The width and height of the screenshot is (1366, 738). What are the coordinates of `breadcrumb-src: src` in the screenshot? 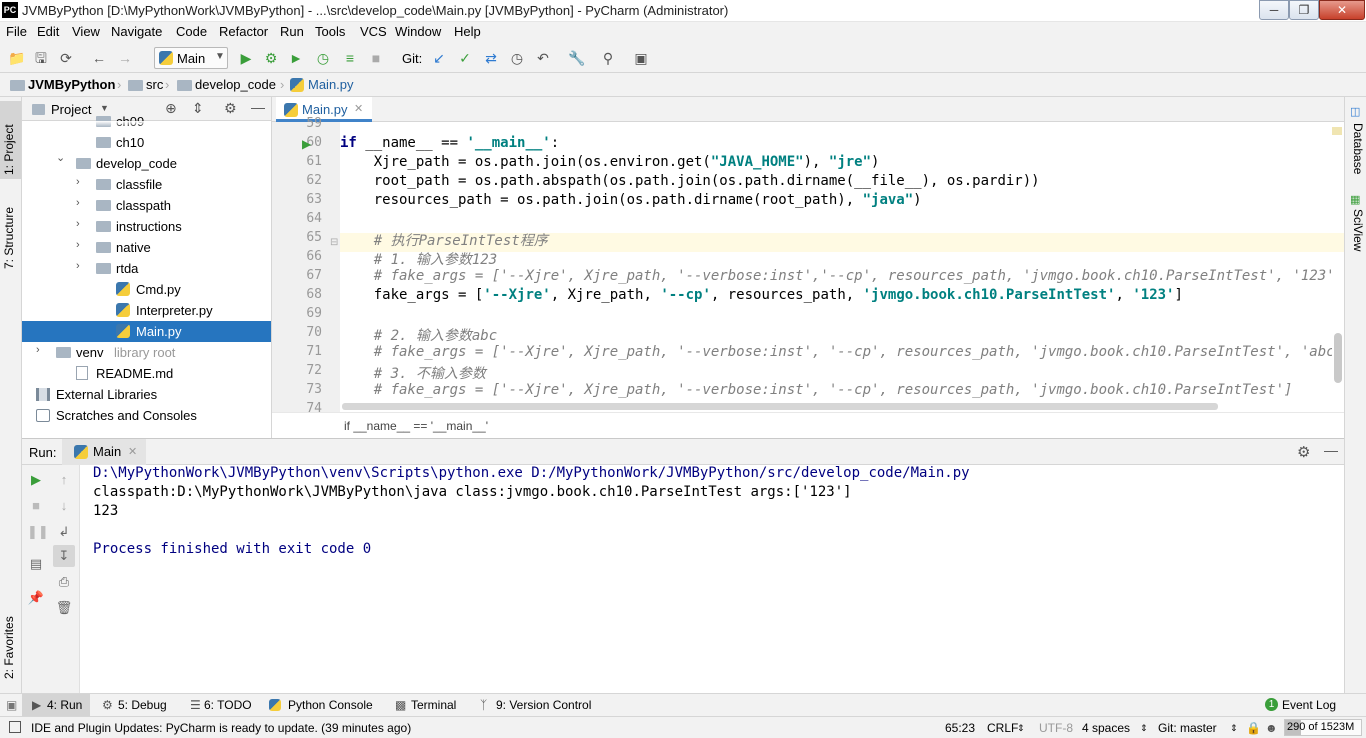 It's located at (154, 84).